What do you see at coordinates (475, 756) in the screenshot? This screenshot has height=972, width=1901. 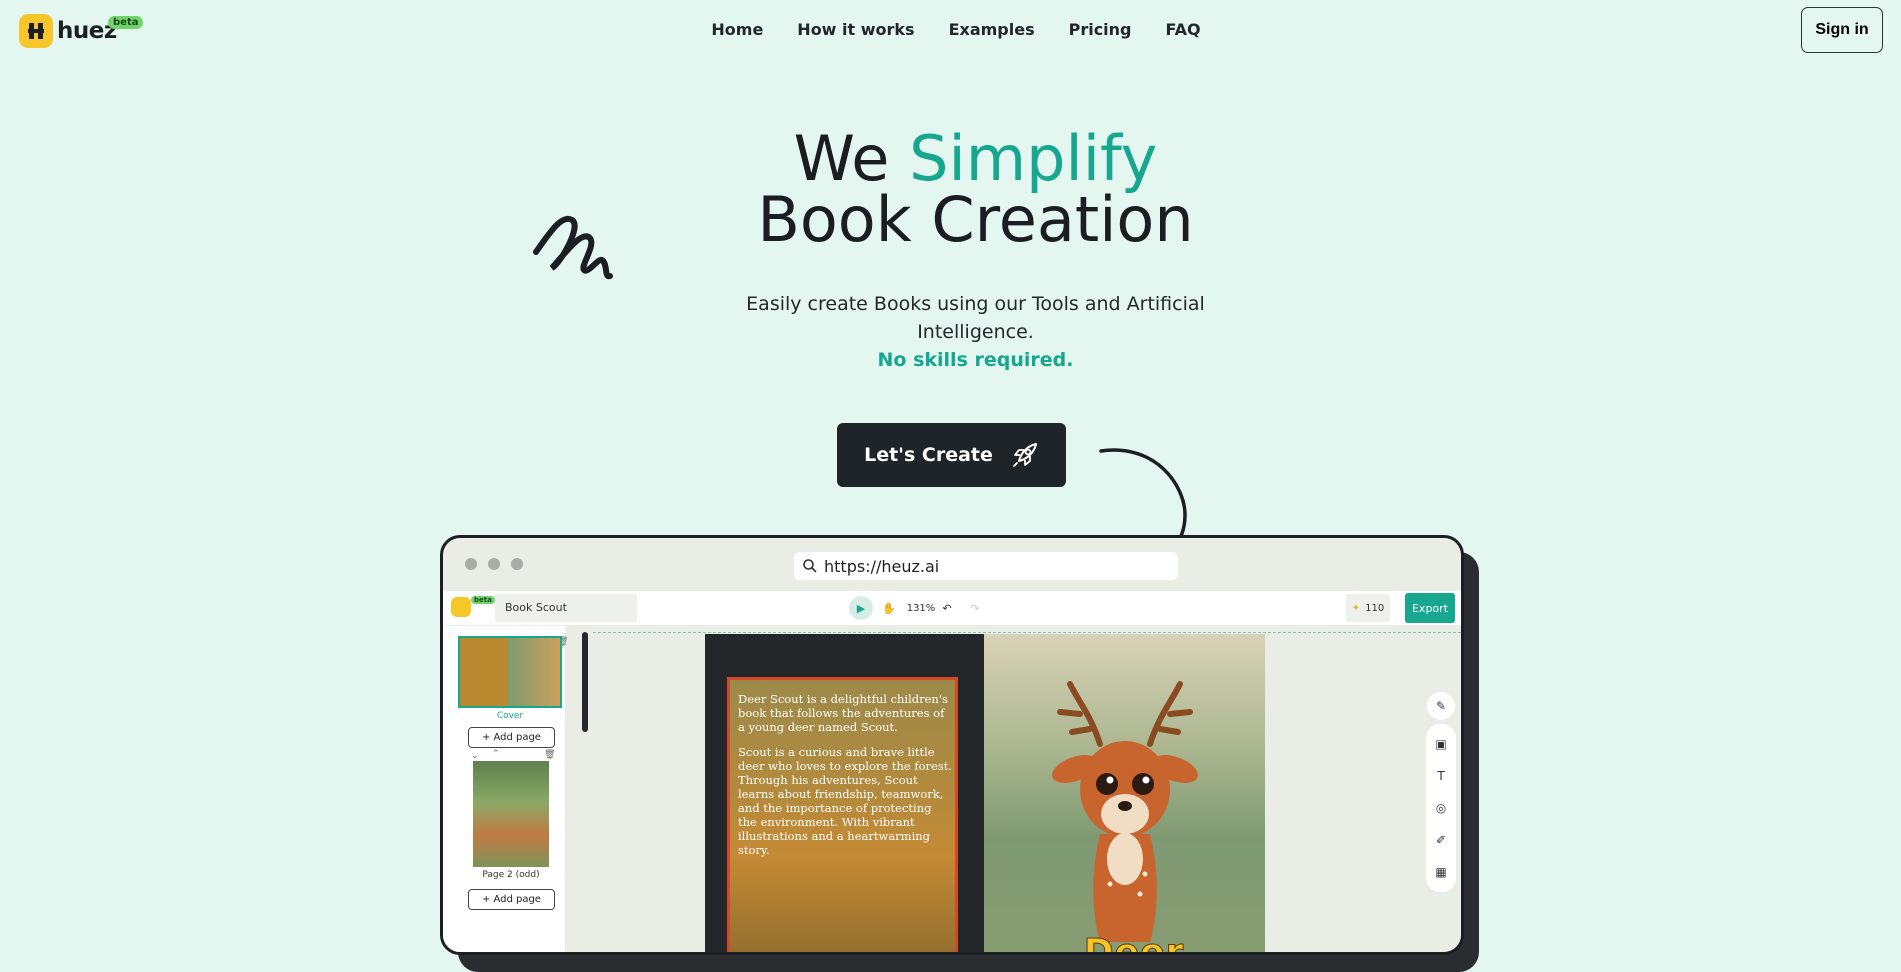 I see `chevron-down-icon: ⌄` at bounding box center [475, 756].